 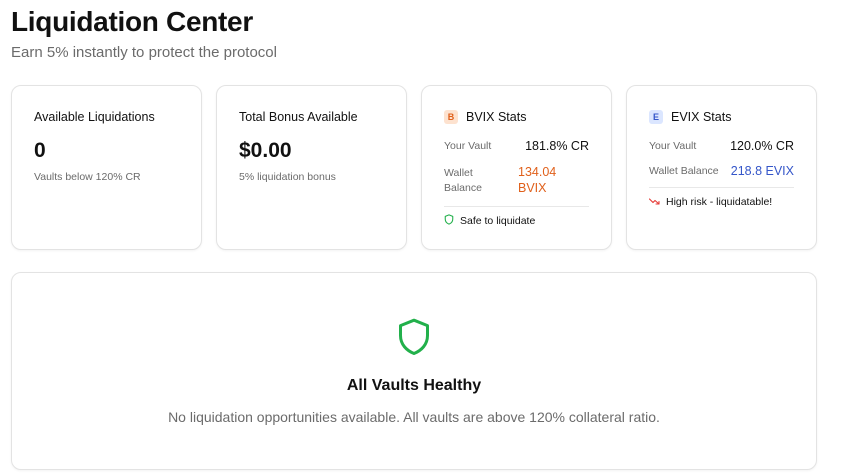 I want to click on card-label: Total Bonus Available, so click(x=298, y=117).